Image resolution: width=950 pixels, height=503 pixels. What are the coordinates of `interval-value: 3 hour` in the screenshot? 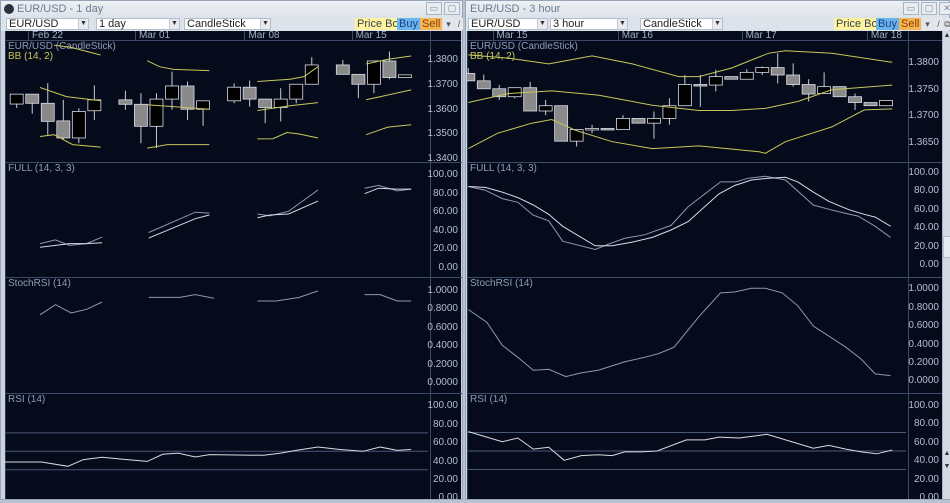 It's located at (569, 24).